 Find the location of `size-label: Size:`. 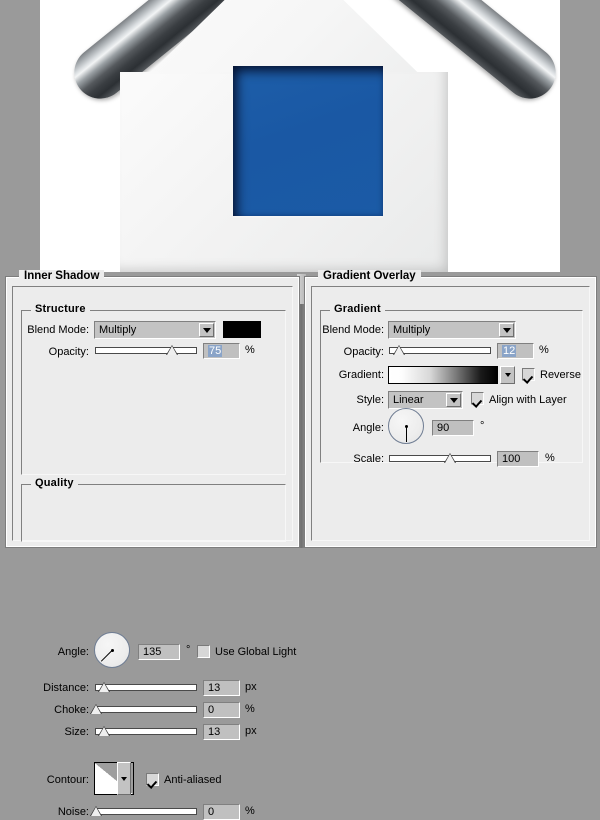

size-label: Size: is located at coordinates (76, 732).